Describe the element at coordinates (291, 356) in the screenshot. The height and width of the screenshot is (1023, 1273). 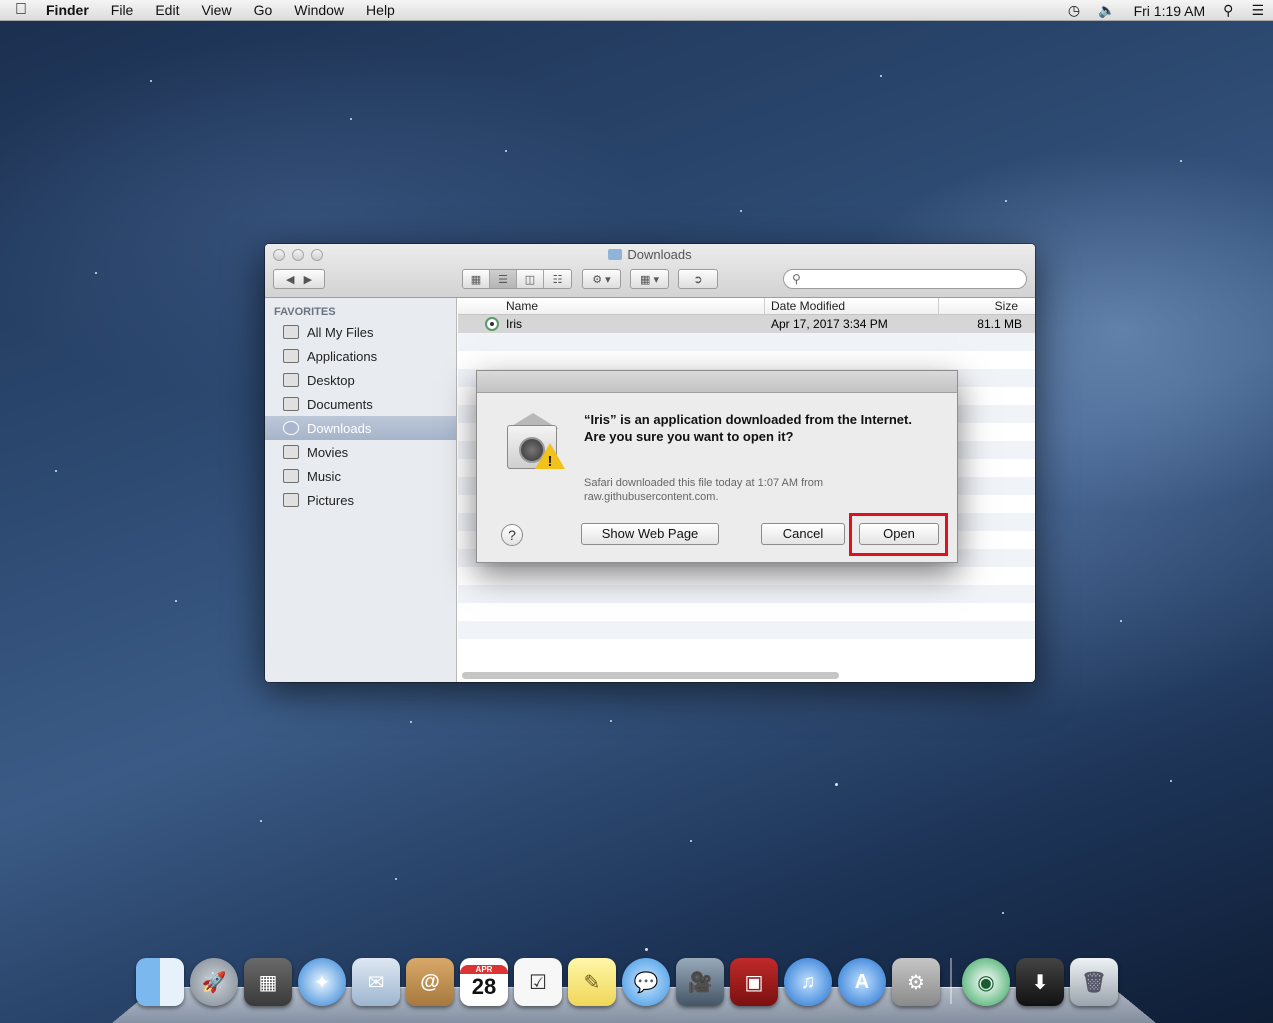
I see `applications-icon` at that location.